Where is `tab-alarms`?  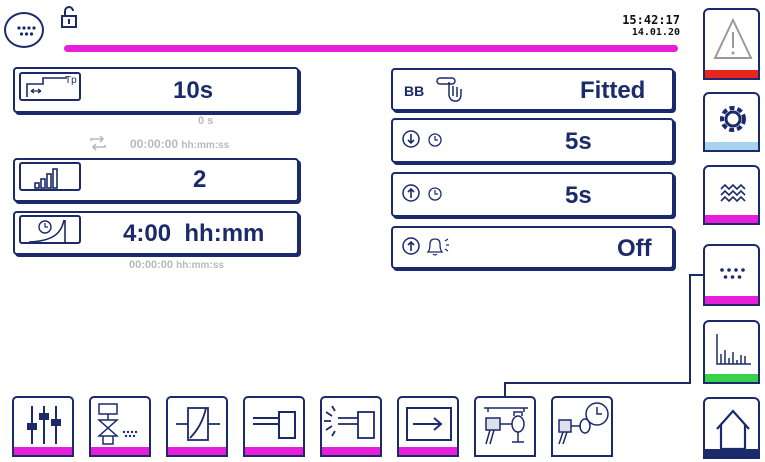 tab-alarms is located at coordinates (731, 44).